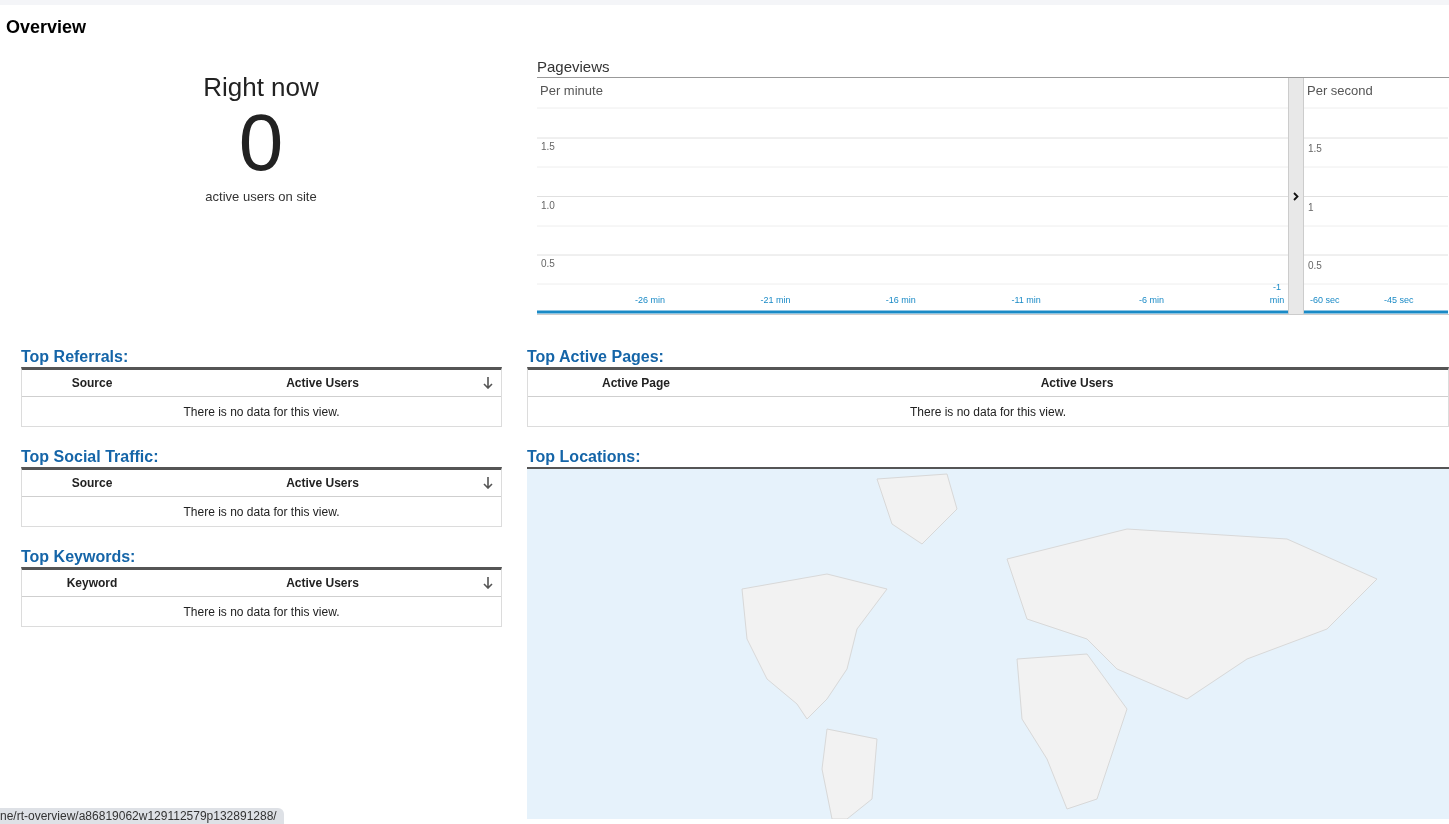  I want to click on section-title: Top Social Traffic:, so click(90, 457).